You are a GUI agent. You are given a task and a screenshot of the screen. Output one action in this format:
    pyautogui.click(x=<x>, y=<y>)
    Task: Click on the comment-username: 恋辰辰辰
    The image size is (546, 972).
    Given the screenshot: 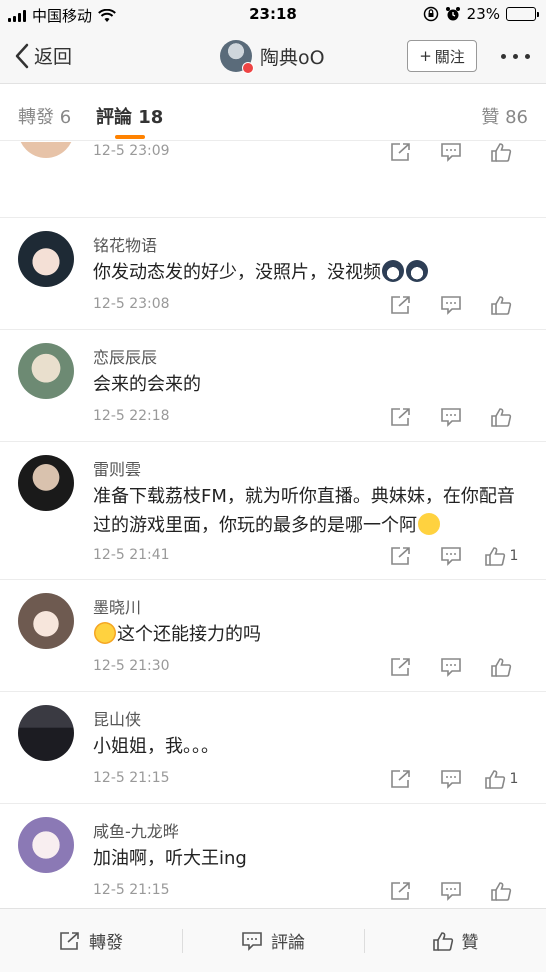 What is the action you would take?
    pyautogui.click(x=125, y=356)
    